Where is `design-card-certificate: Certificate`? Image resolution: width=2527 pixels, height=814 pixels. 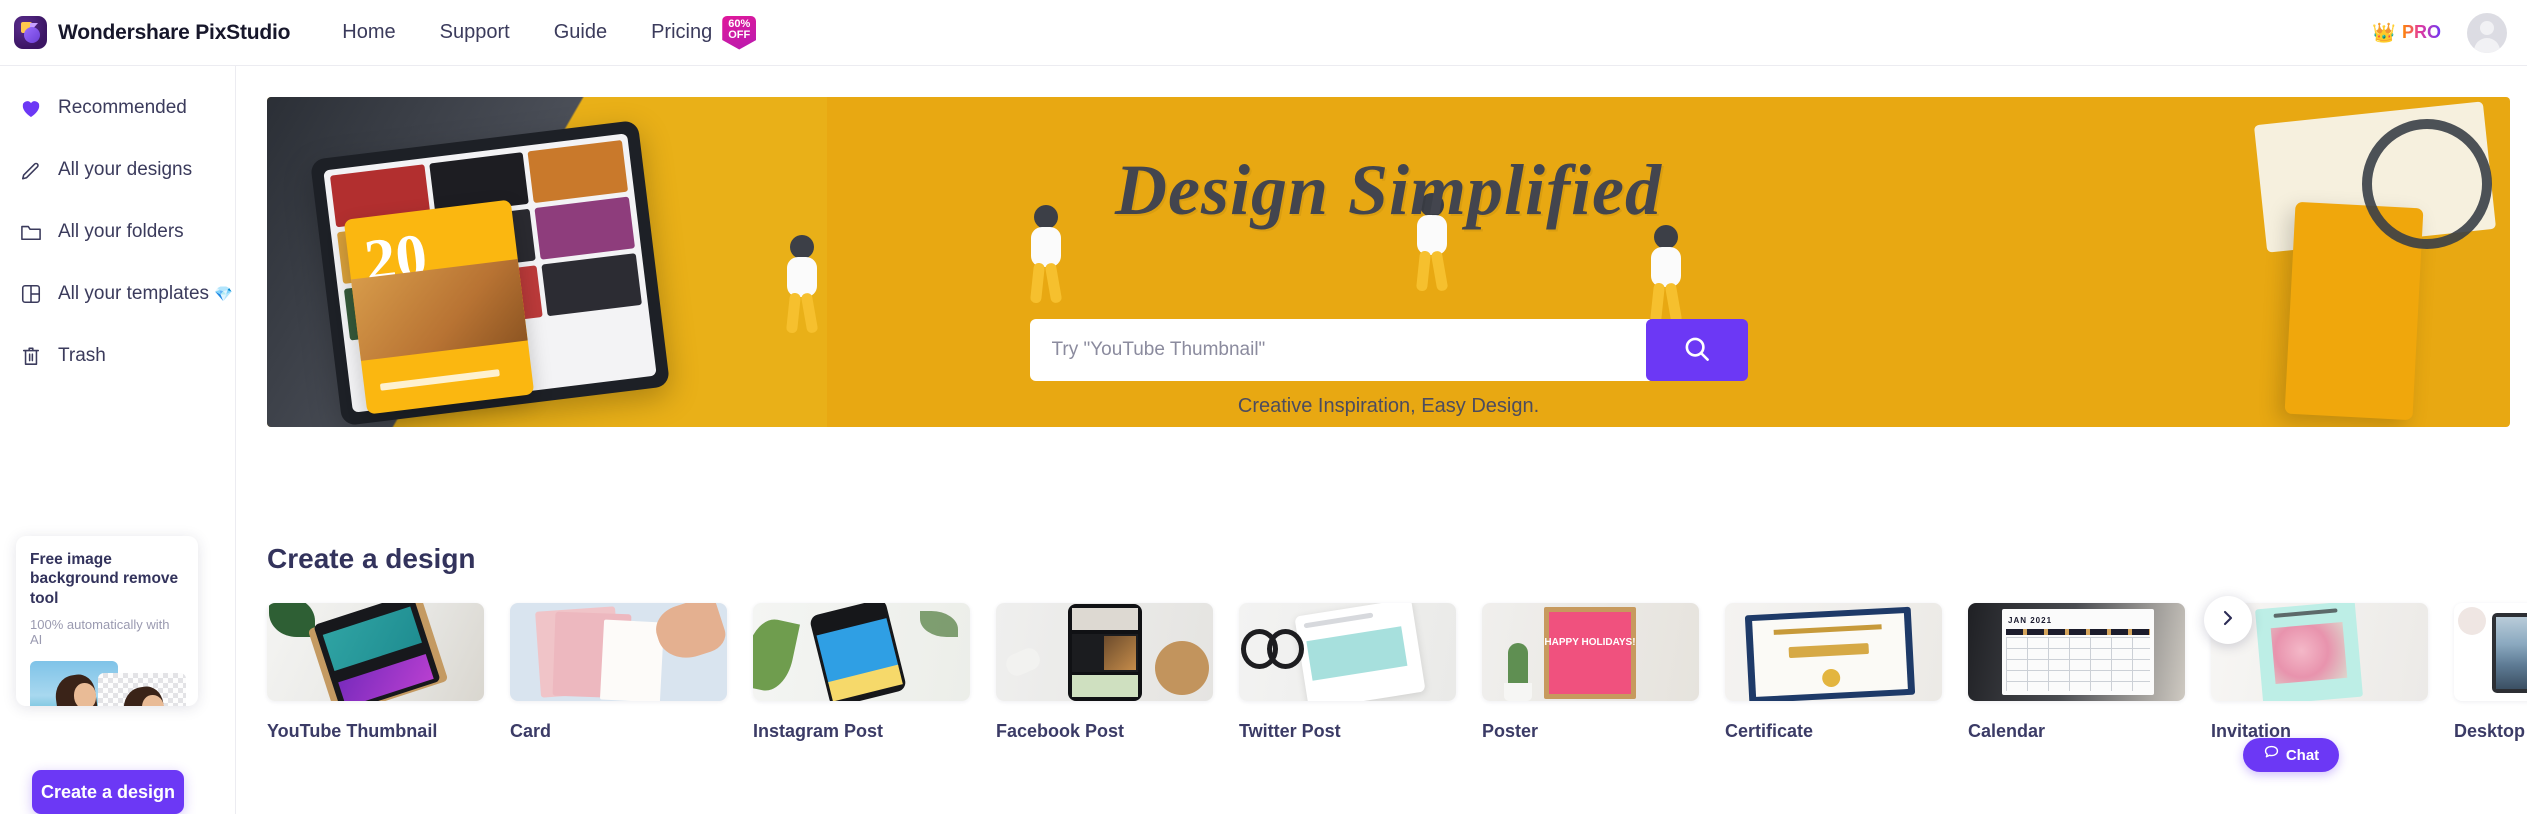 design-card-certificate: Certificate is located at coordinates (1833, 672).